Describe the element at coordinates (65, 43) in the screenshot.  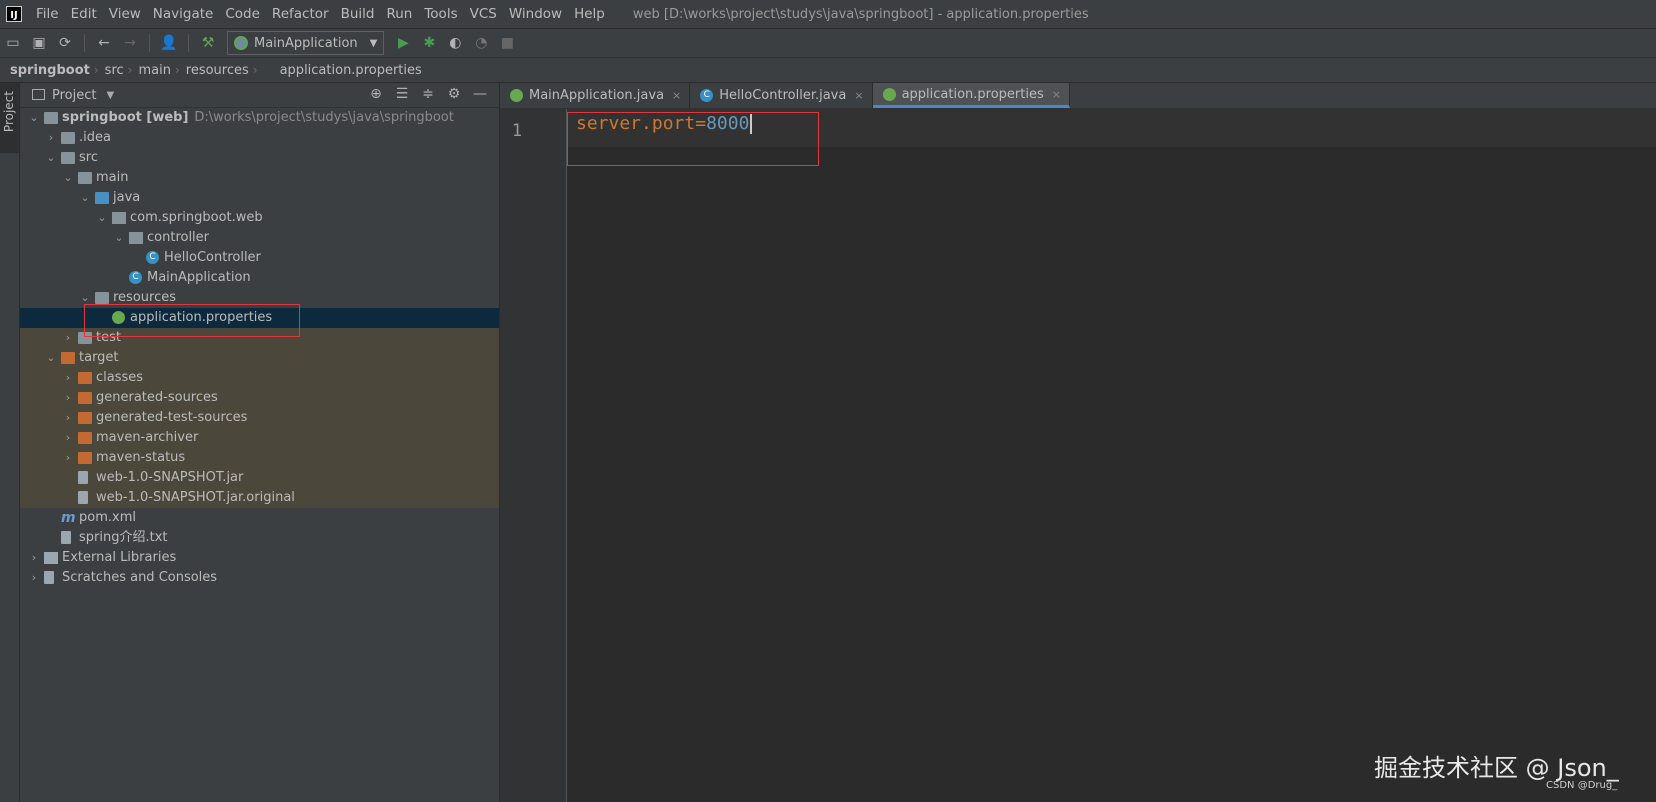
I see `sync-icon: ⟳` at that location.